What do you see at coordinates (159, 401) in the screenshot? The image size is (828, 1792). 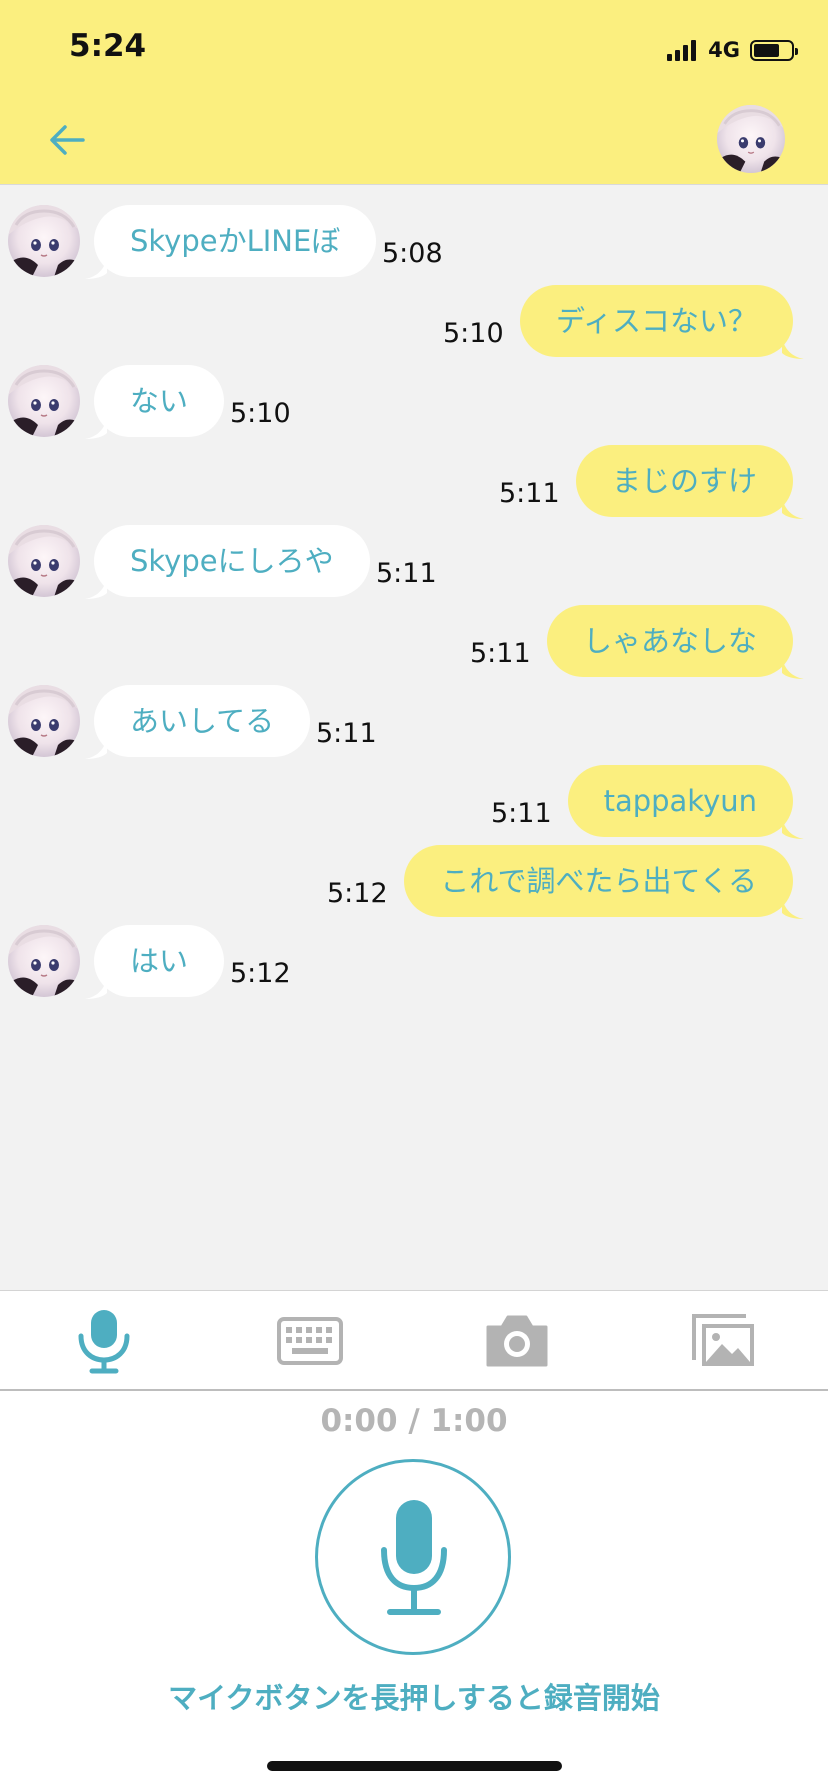 I see `message-text: ない` at bounding box center [159, 401].